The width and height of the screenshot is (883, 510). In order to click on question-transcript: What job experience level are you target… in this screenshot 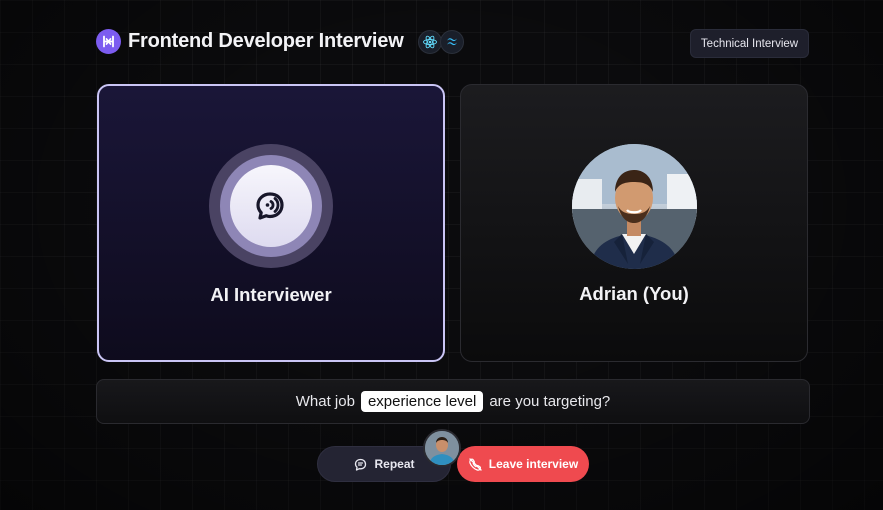, I will do `click(453, 401)`.